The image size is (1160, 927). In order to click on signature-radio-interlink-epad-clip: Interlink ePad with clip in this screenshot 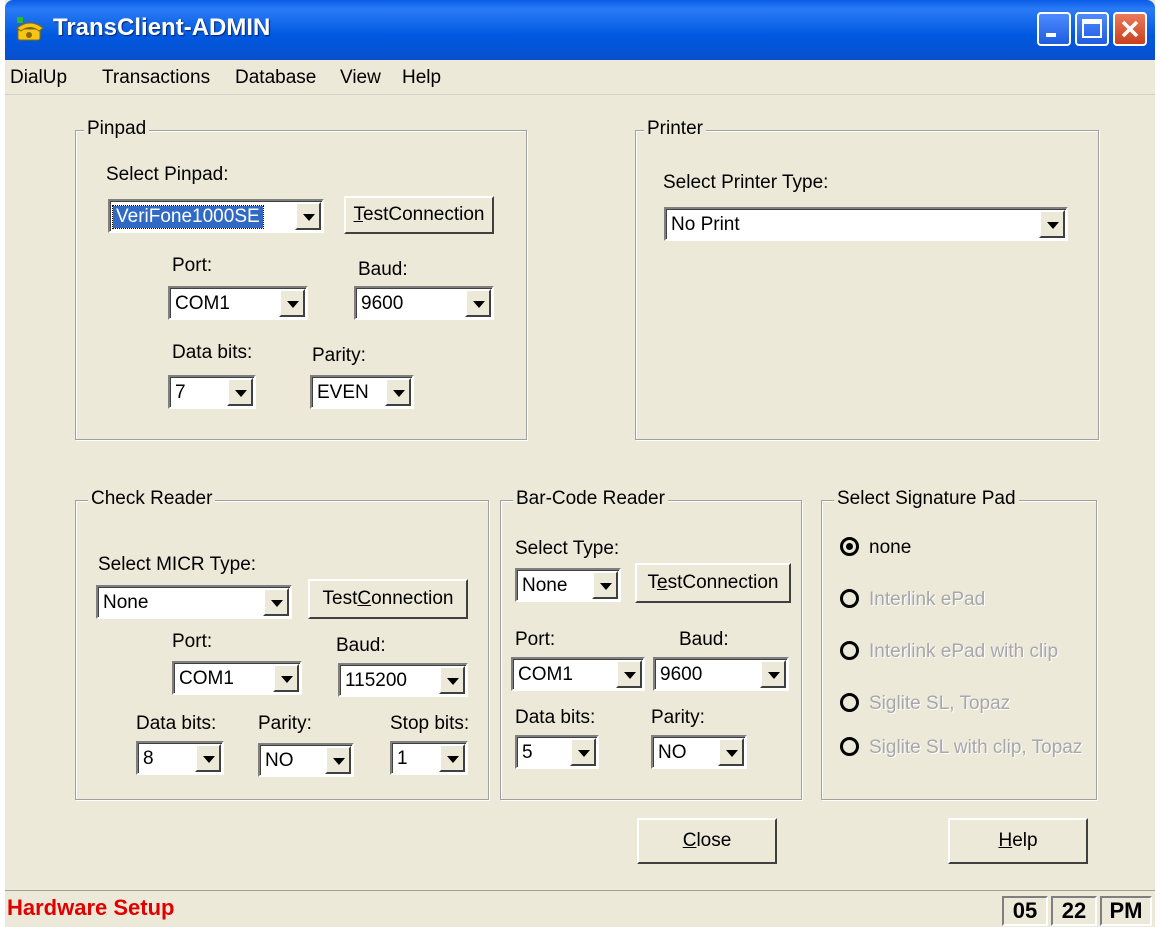, I will do `click(949, 652)`.